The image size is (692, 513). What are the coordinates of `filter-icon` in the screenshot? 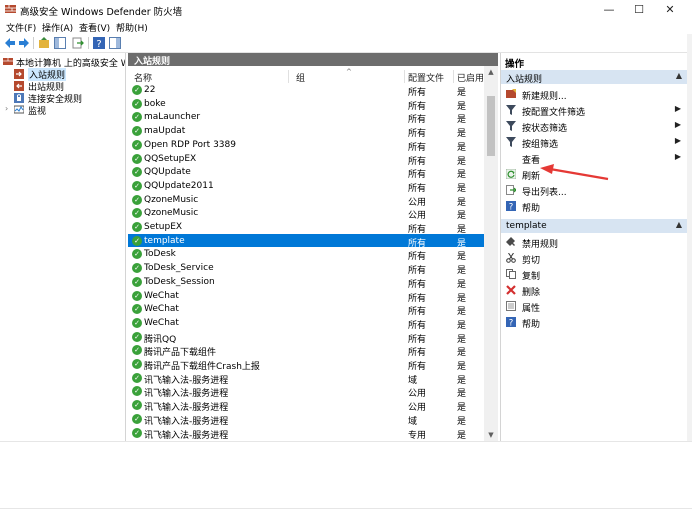 It's located at (511, 126).